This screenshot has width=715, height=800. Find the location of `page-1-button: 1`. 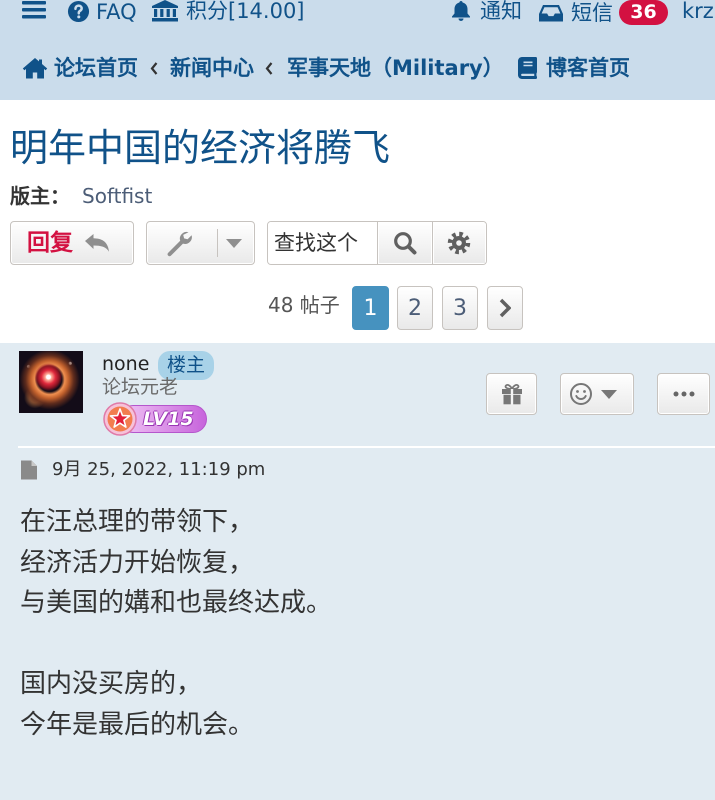

page-1-button: 1 is located at coordinates (370, 308).